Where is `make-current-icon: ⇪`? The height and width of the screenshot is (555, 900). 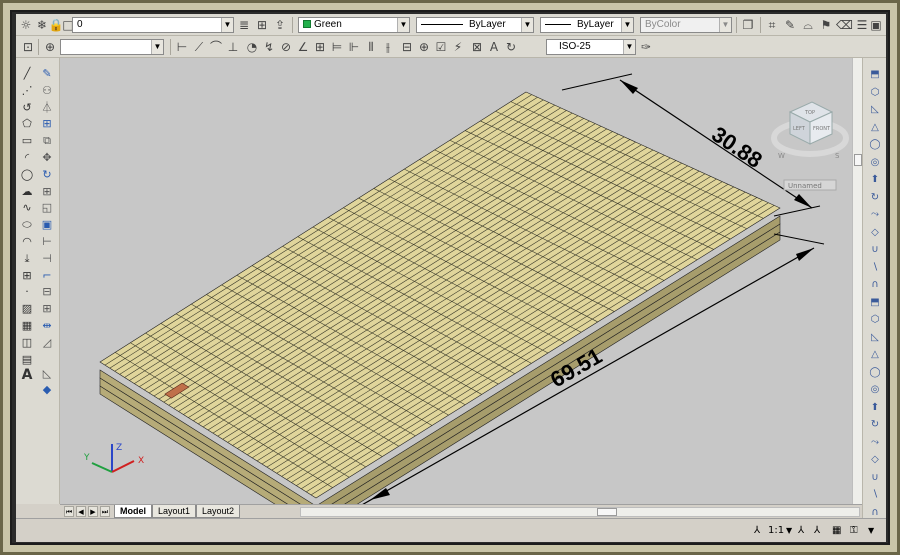
make-current-icon: ⇪ is located at coordinates (280, 25).